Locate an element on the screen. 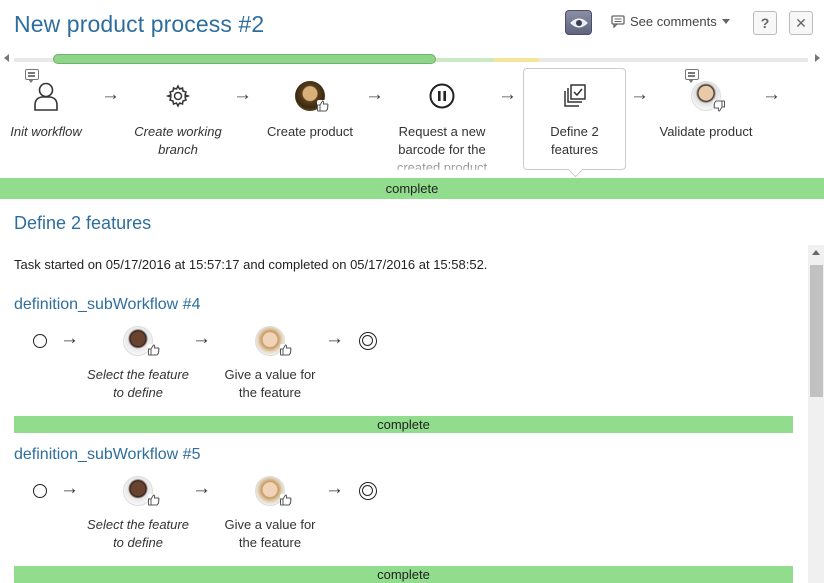 Image resolution: width=824 pixels, height=583 pixels. step-define-2-features: Define 2 features is located at coordinates (574, 119).